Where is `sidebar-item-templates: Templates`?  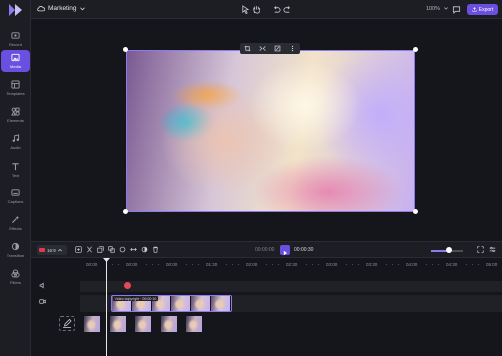 sidebar-item-templates: Templates is located at coordinates (15, 88).